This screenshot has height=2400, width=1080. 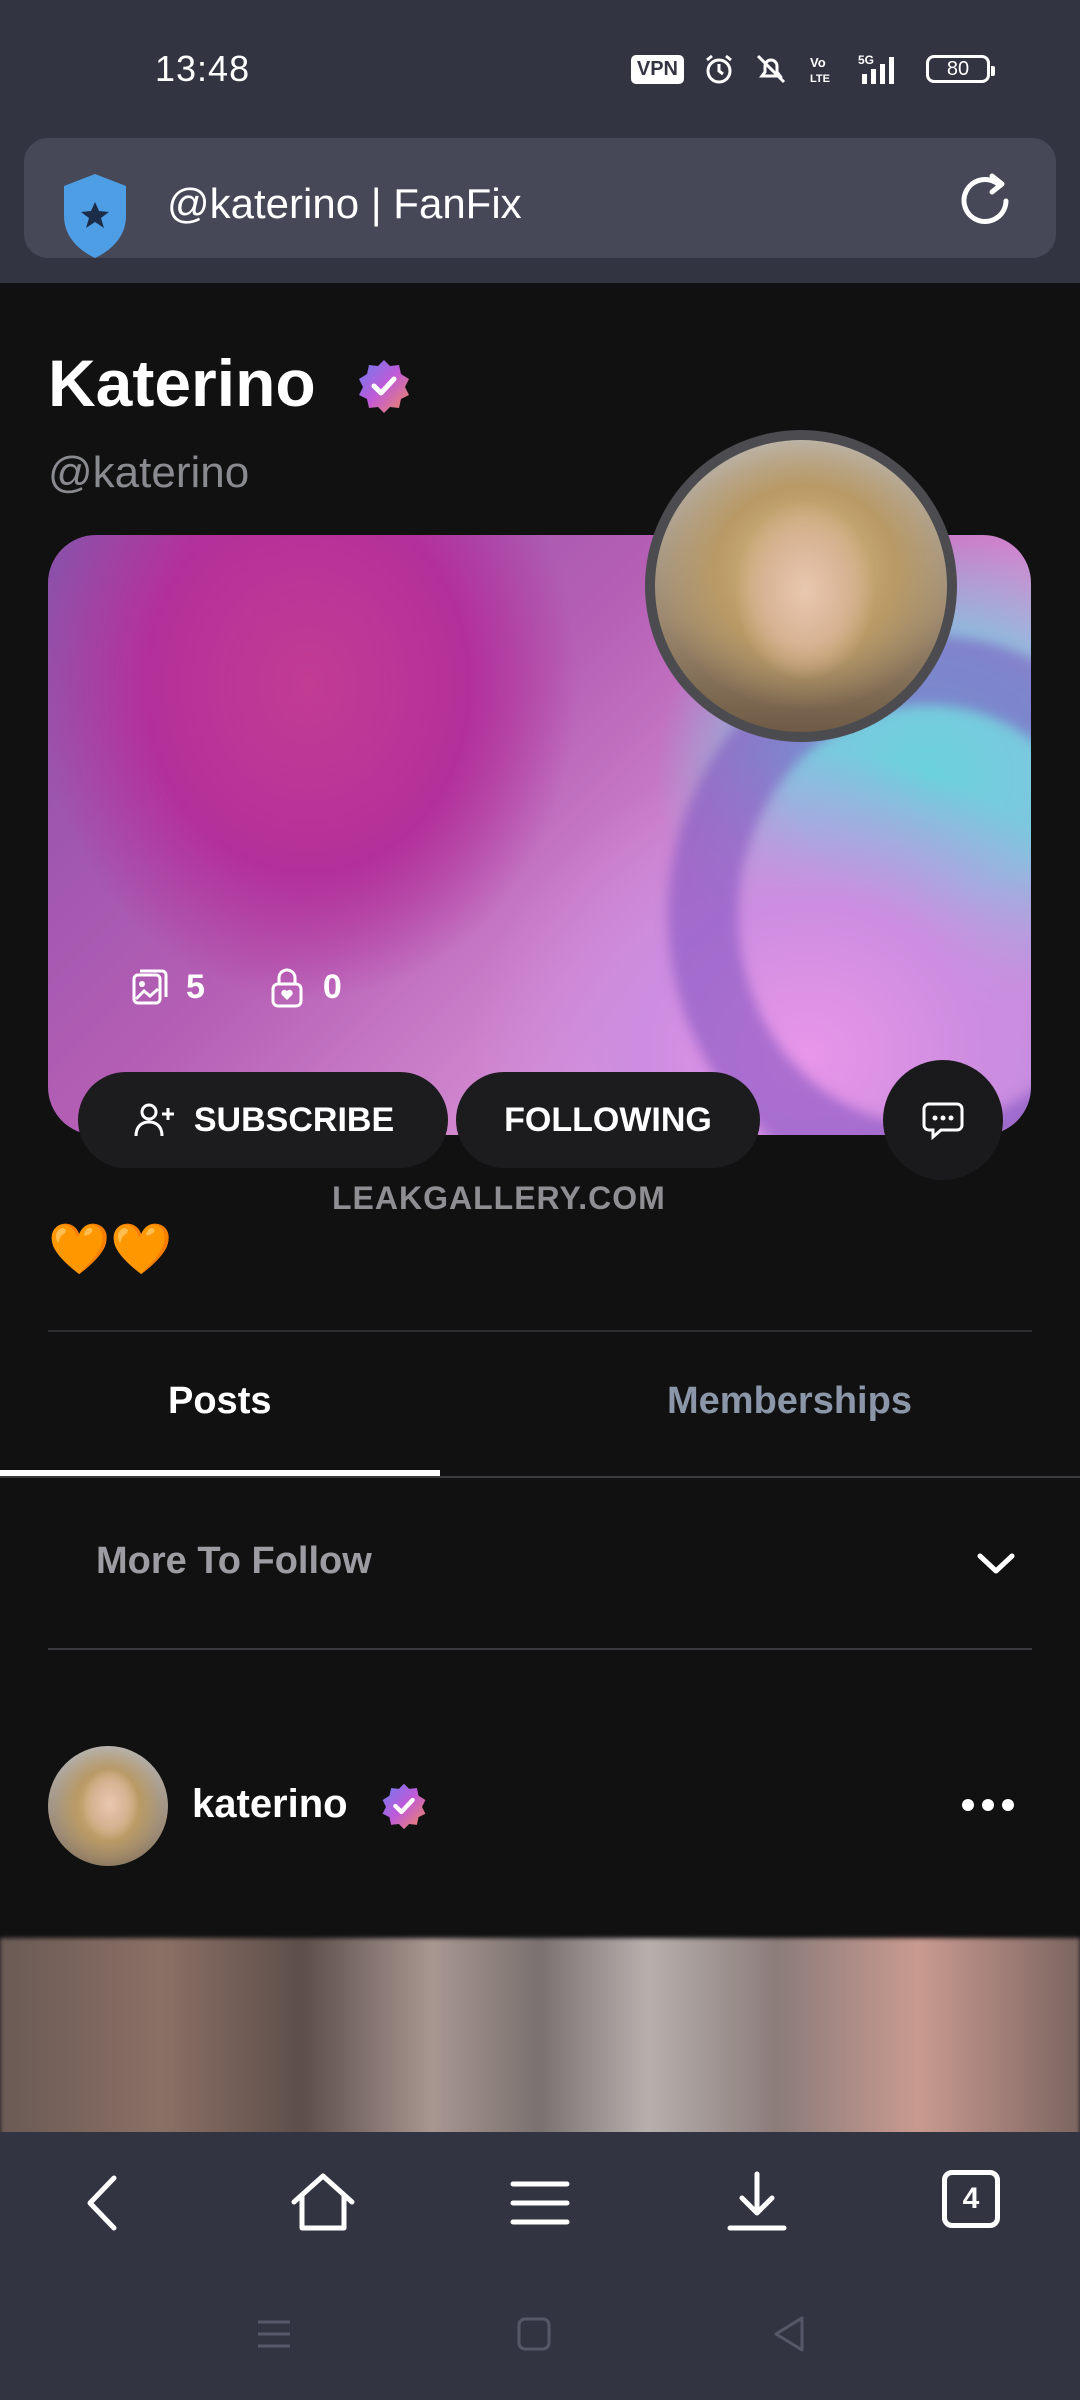 I want to click on profile-name: Katerino, so click(x=182, y=383).